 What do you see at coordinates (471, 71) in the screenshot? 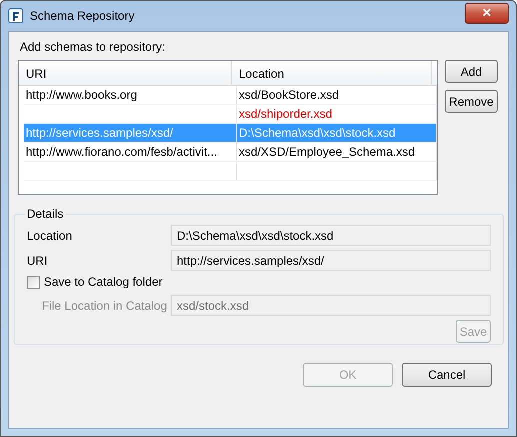
I see `table-action-button: Add` at bounding box center [471, 71].